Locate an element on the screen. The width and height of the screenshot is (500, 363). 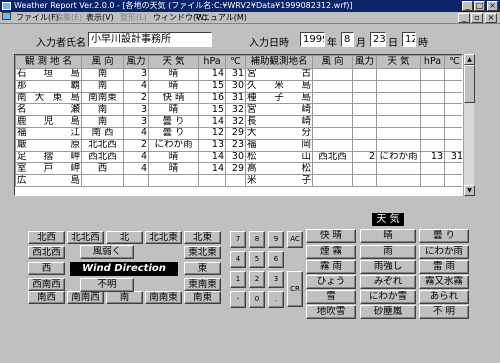
table-cell: 鹿 児 島 is located at coordinates (48, 121).